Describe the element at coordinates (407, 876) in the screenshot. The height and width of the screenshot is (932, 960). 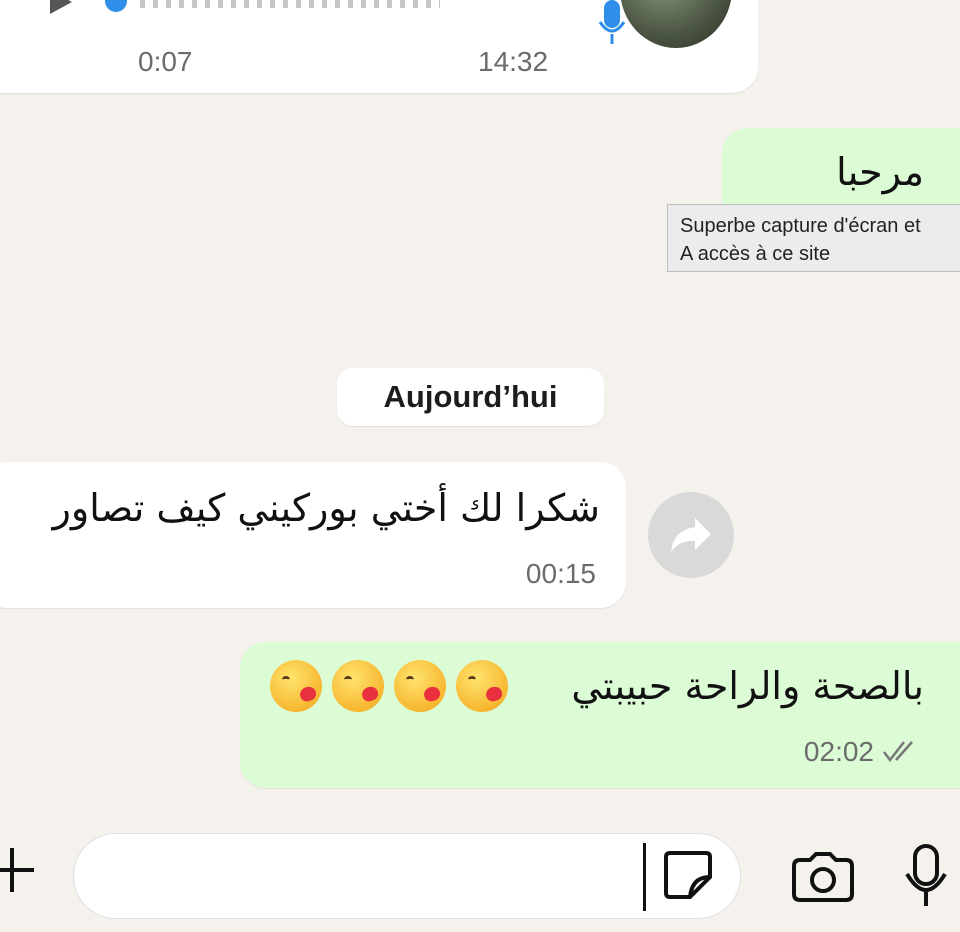
I see `message-input` at that location.